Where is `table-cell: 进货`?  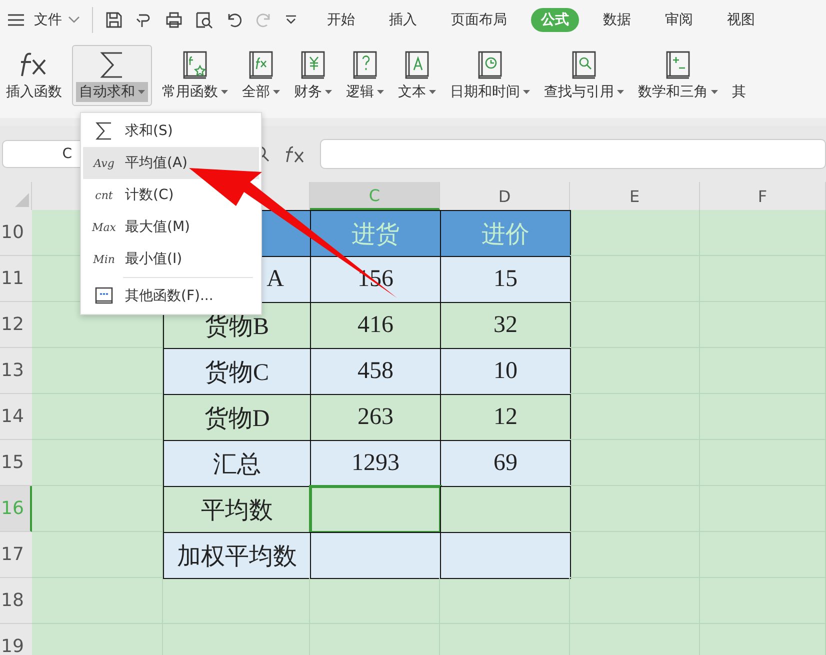 table-cell: 进货 is located at coordinates (375, 233).